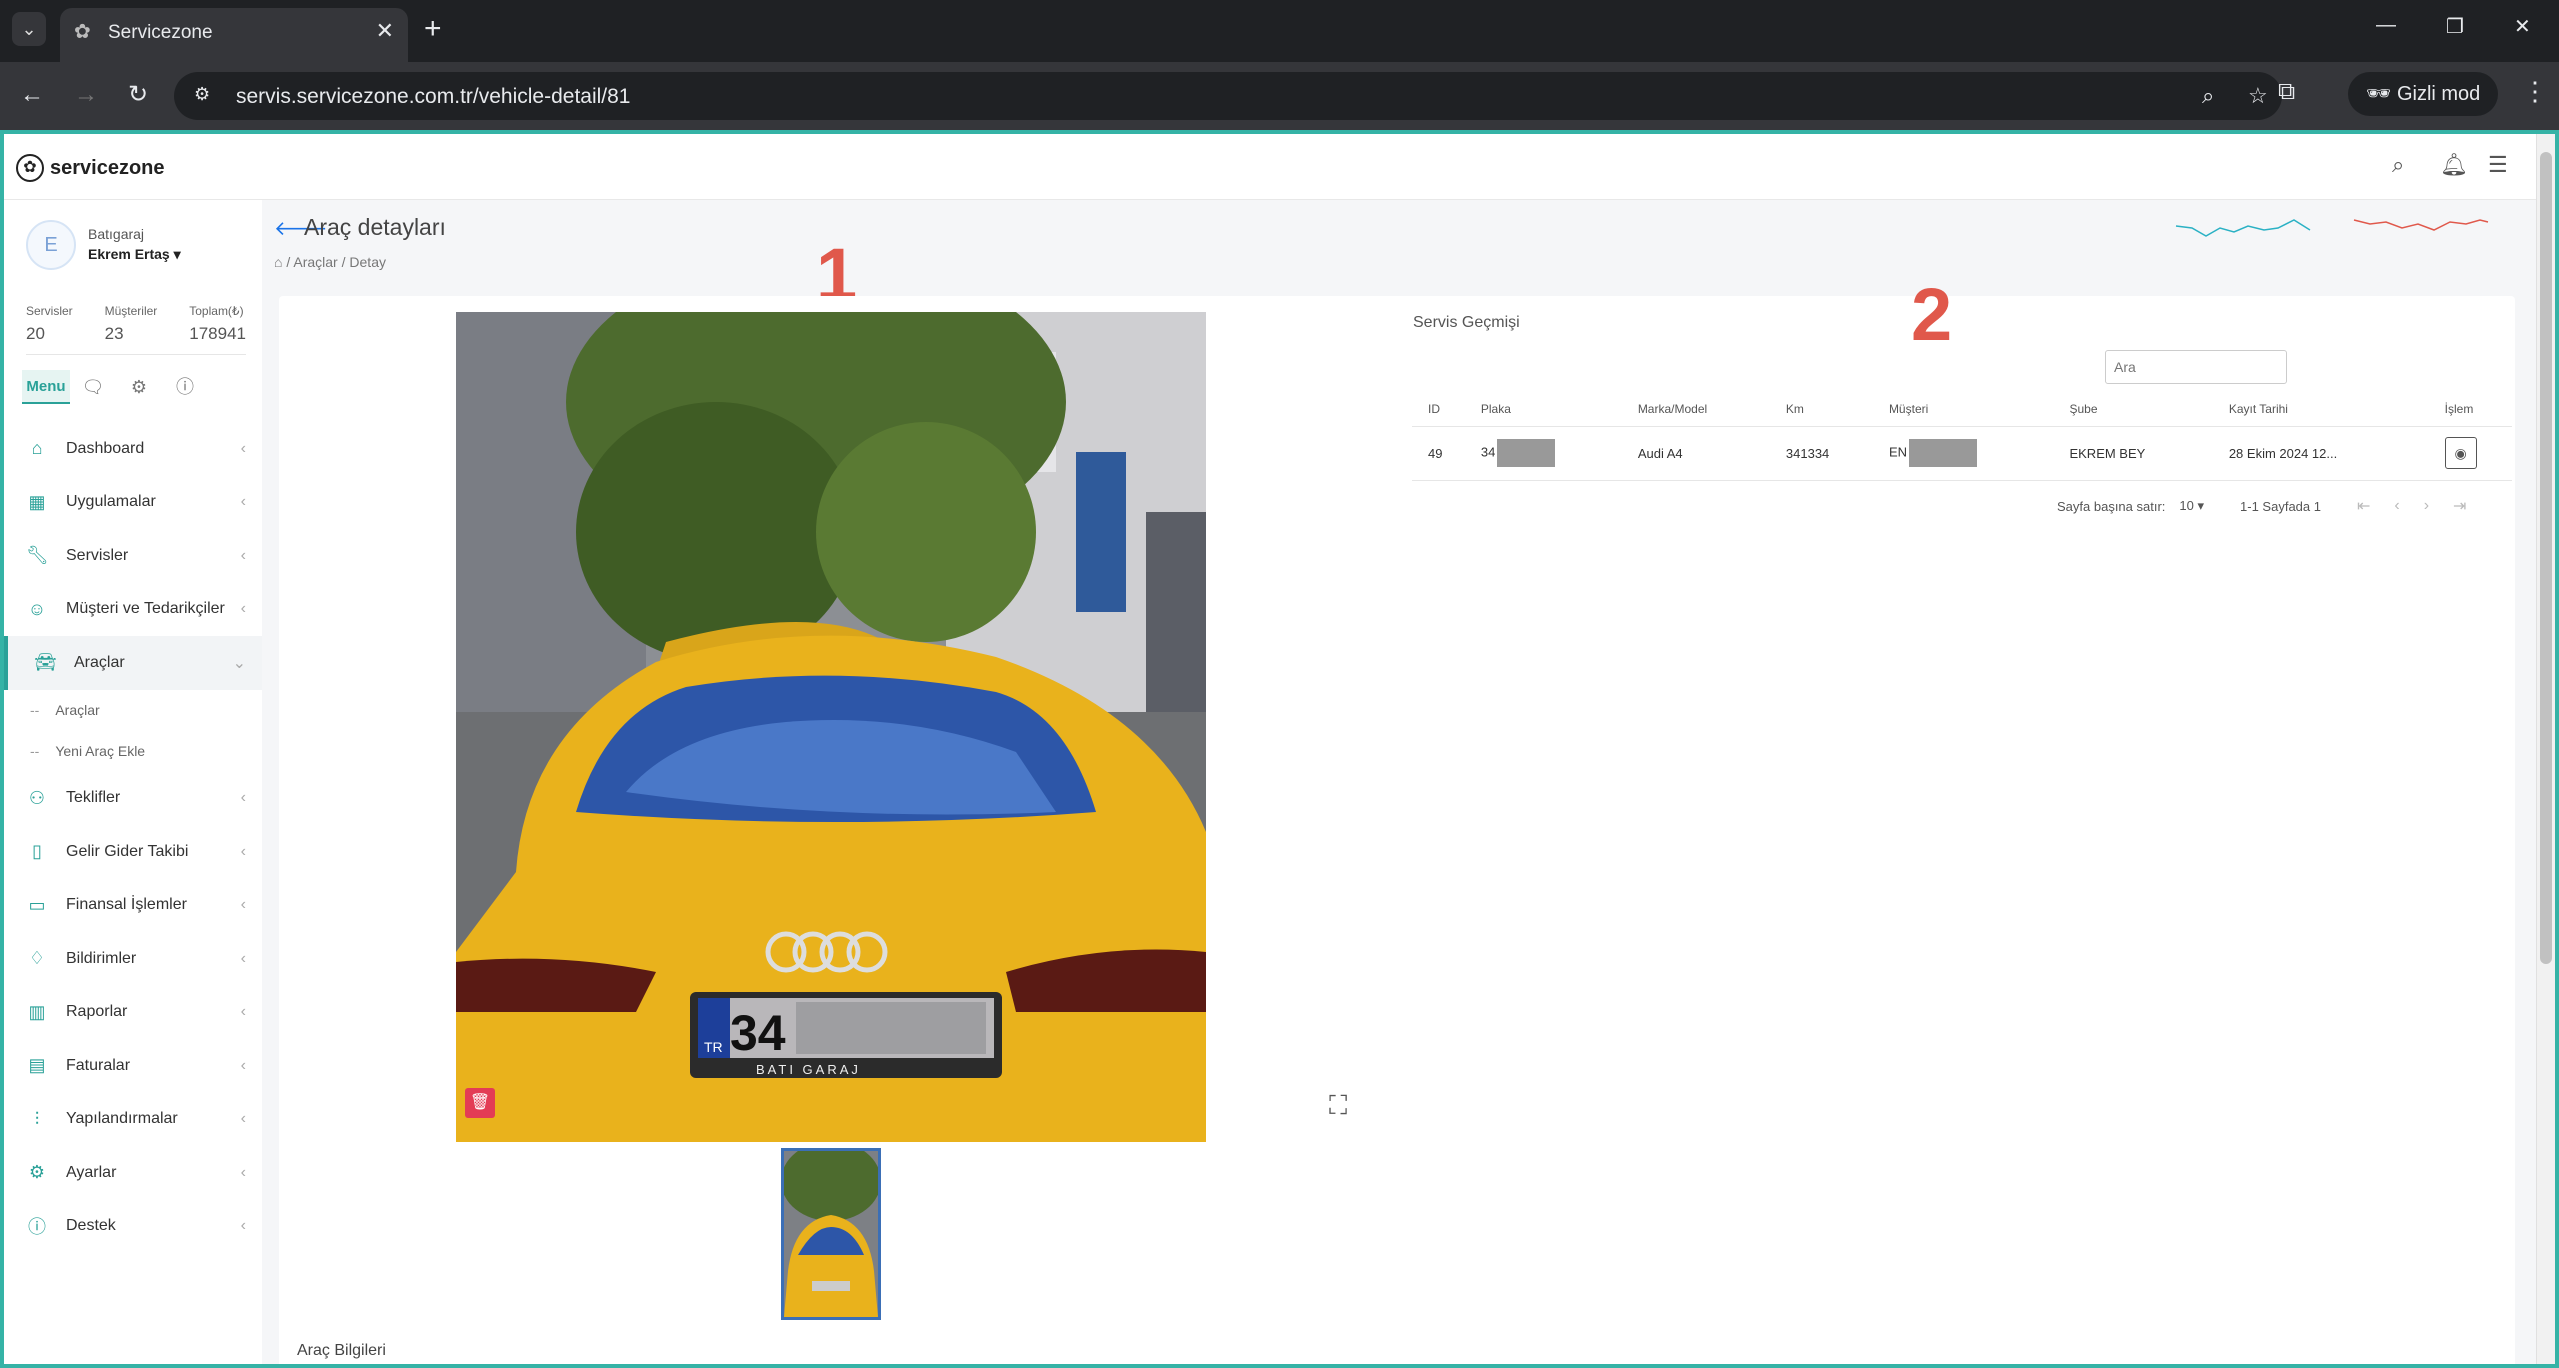  I want to click on help-icon: ⓘ, so click(185, 387).